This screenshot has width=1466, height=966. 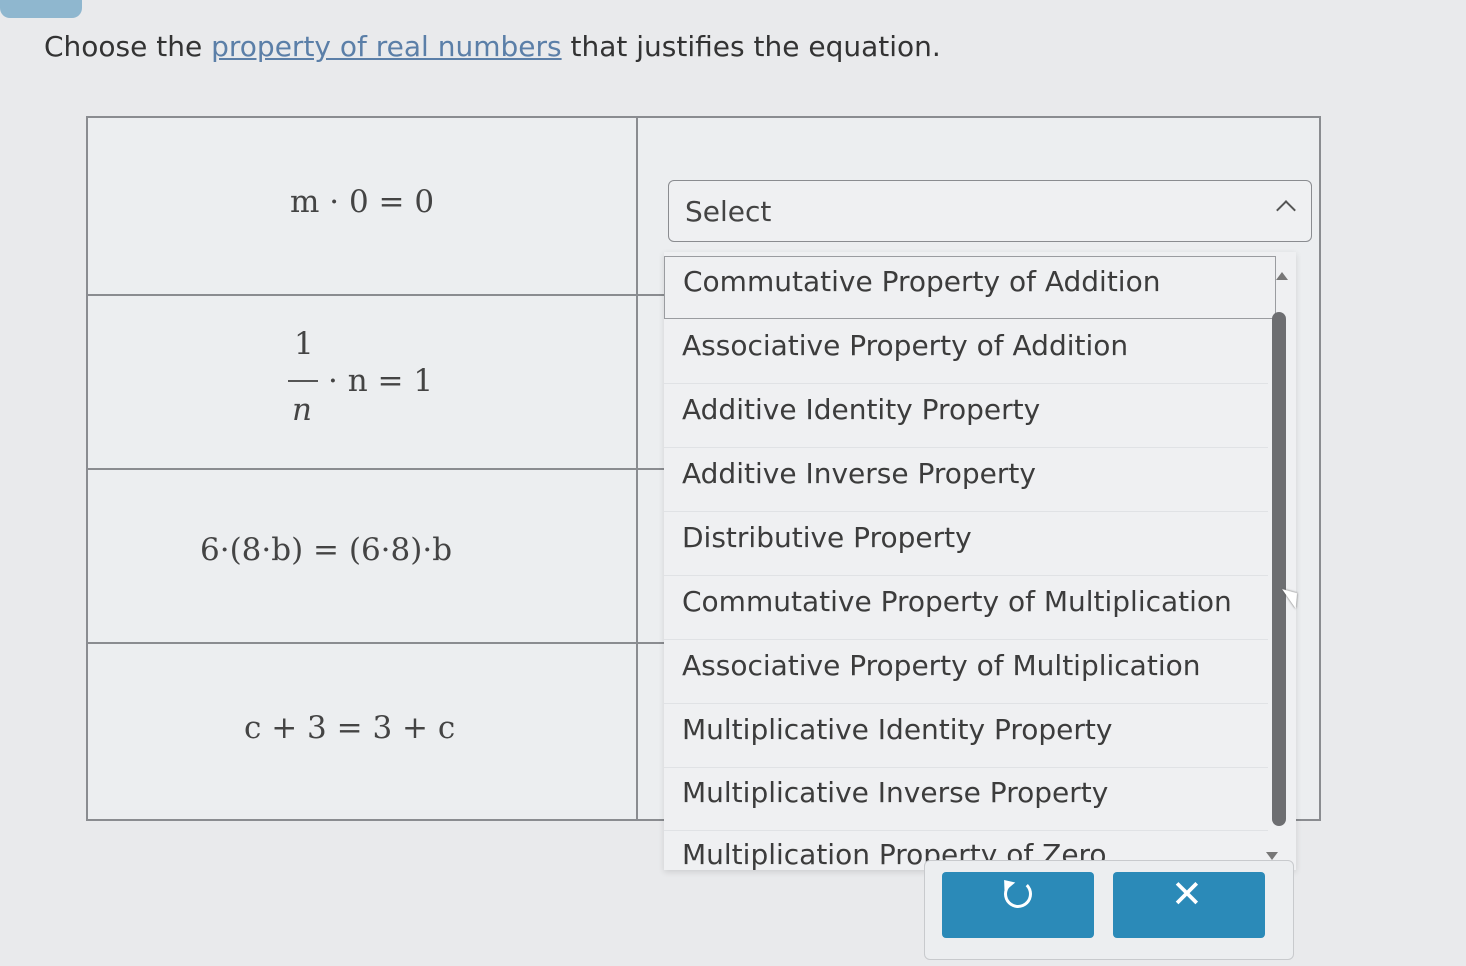 What do you see at coordinates (905, 345) in the screenshot?
I see `option-label: Associative Property of Addition` at bounding box center [905, 345].